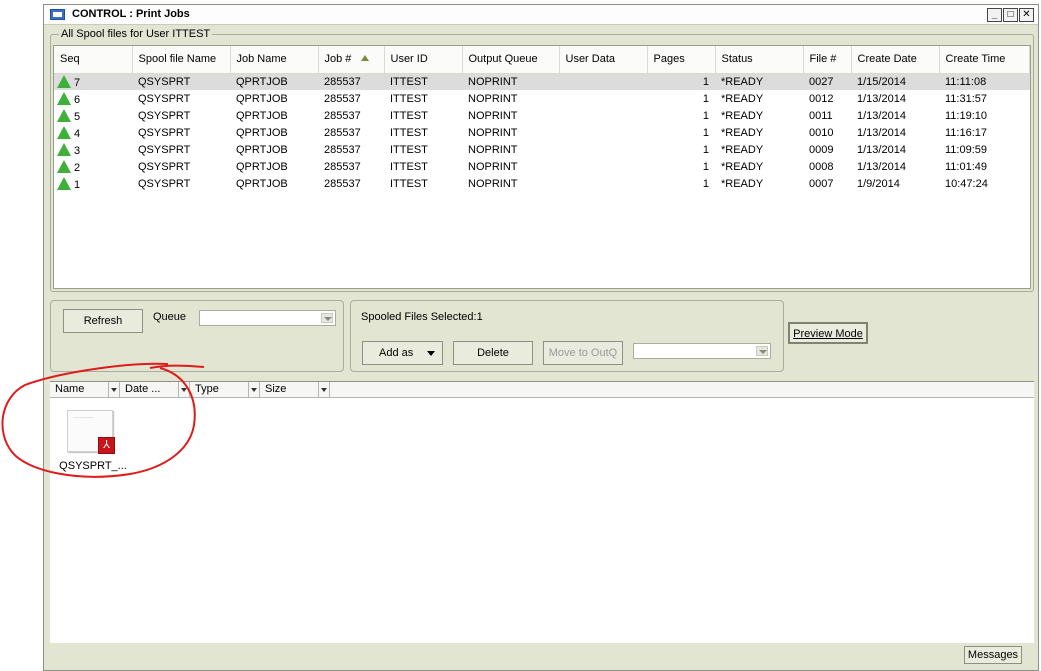  Describe the element at coordinates (583, 353) in the screenshot. I see `move-to-outq-button: Move to OutQ` at that location.